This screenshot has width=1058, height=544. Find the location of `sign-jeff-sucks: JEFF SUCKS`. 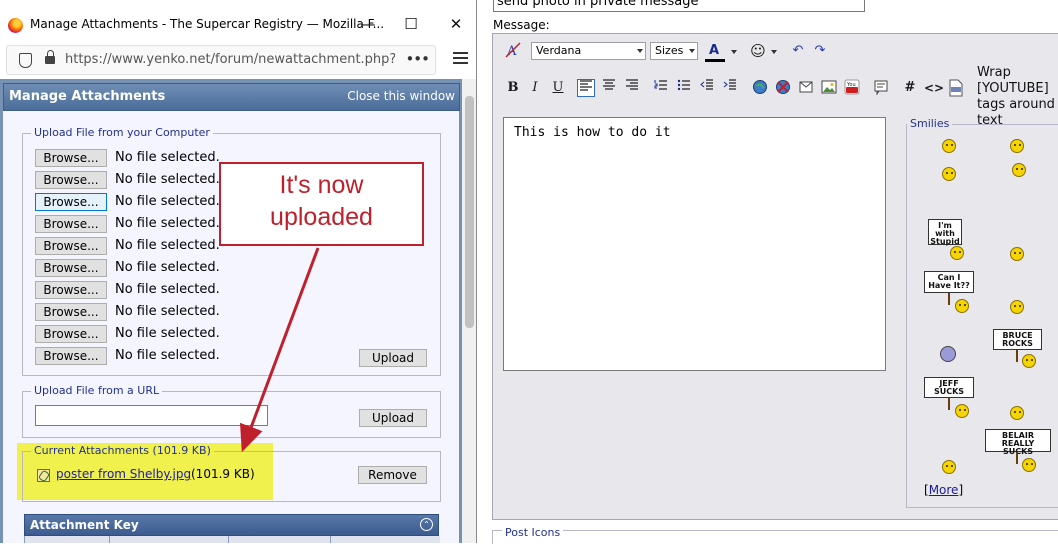

sign-jeff-sucks: JEFF SUCKS is located at coordinates (949, 387).